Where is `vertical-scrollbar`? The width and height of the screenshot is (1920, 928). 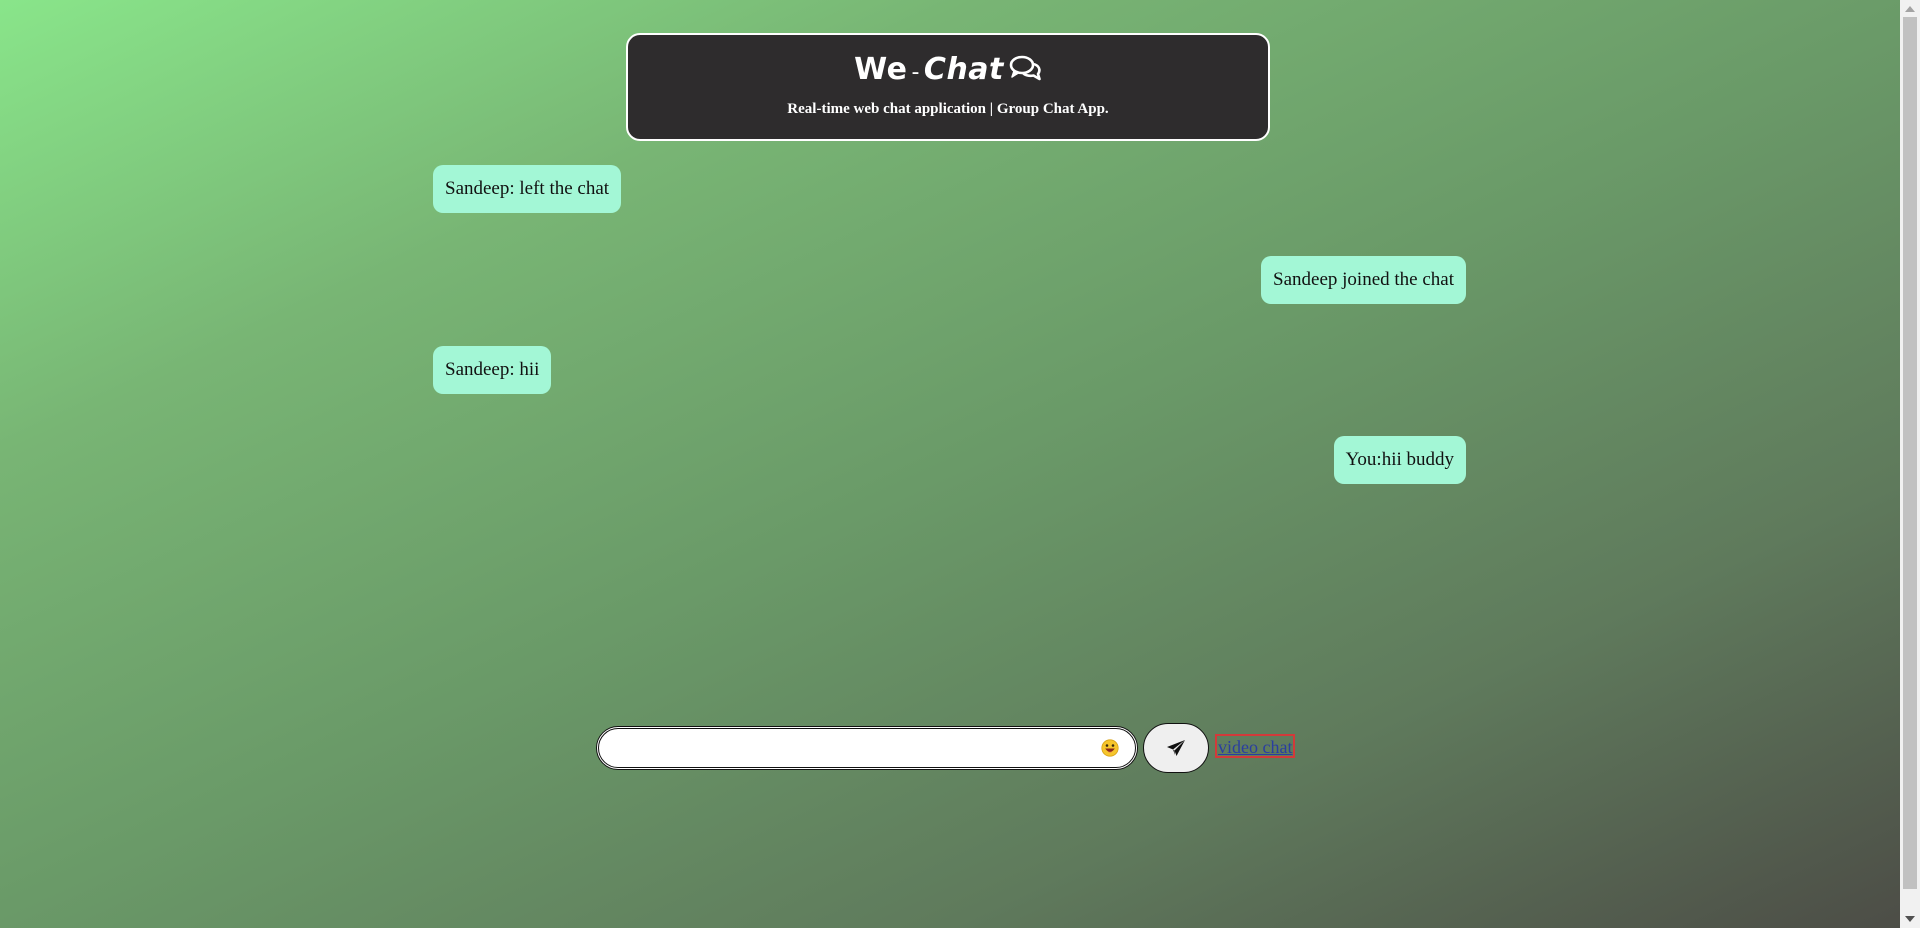
vertical-scrollbar is located at coordinates (1910, 464).